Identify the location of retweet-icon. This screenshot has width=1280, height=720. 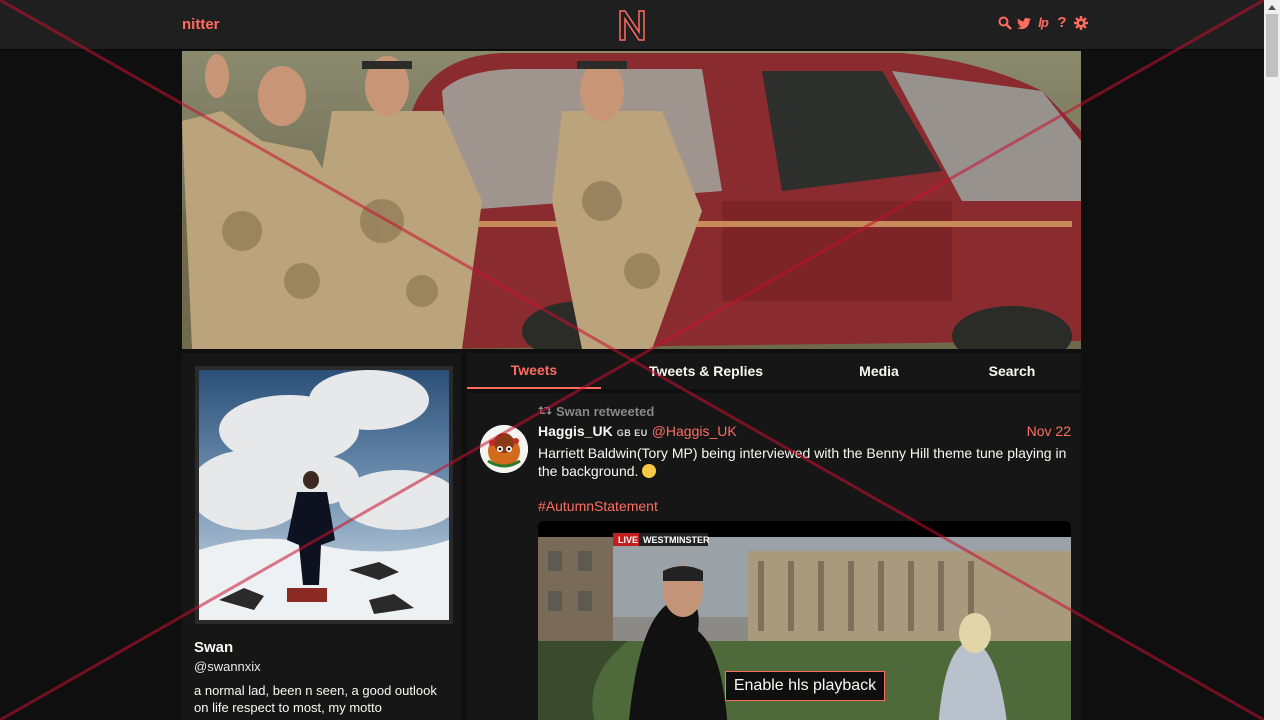
(545, 411).